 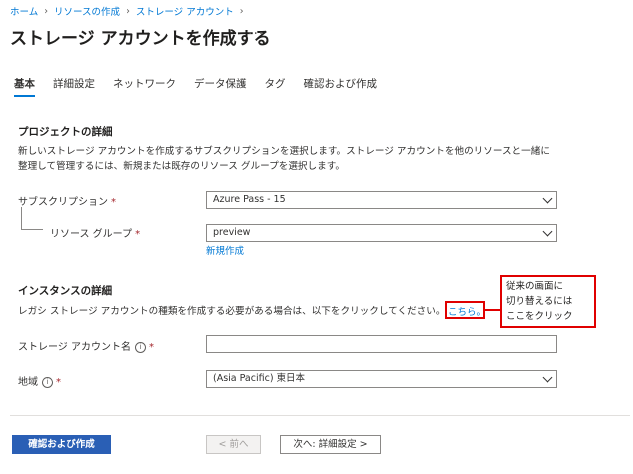 What do you see at coordinates (140, 39) in the screenshot?
I see `page-title: ストレージ アカウントを作成する` at bounding box center [140, 39].